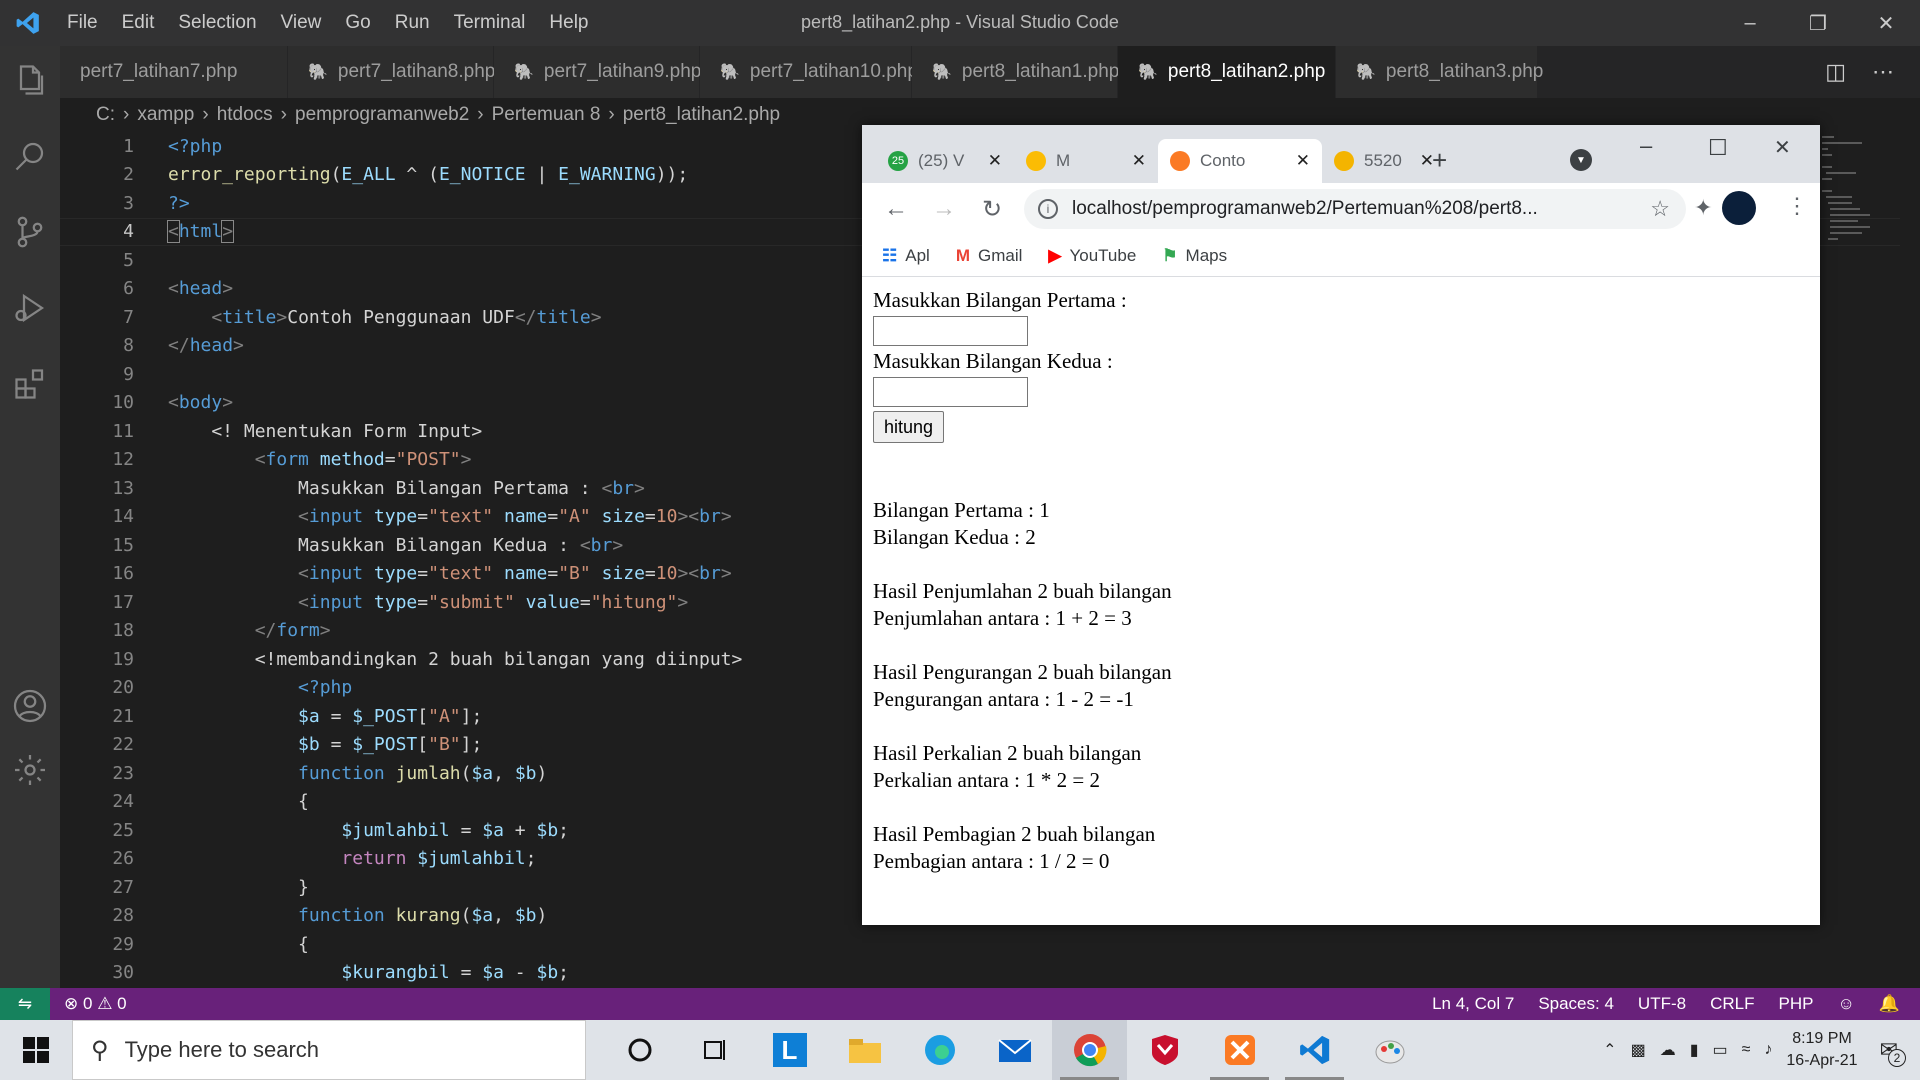  I want to click on mcafee-icon, so click(1164, 1050).